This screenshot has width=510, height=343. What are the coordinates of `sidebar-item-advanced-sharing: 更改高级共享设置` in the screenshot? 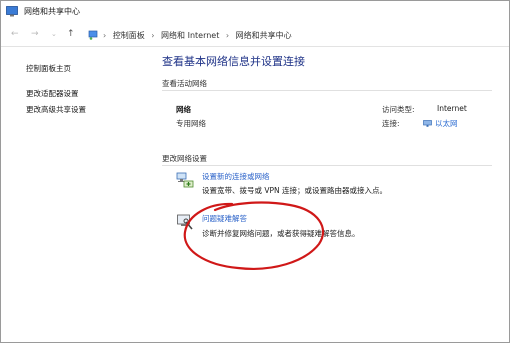 It's located at (56, 109).